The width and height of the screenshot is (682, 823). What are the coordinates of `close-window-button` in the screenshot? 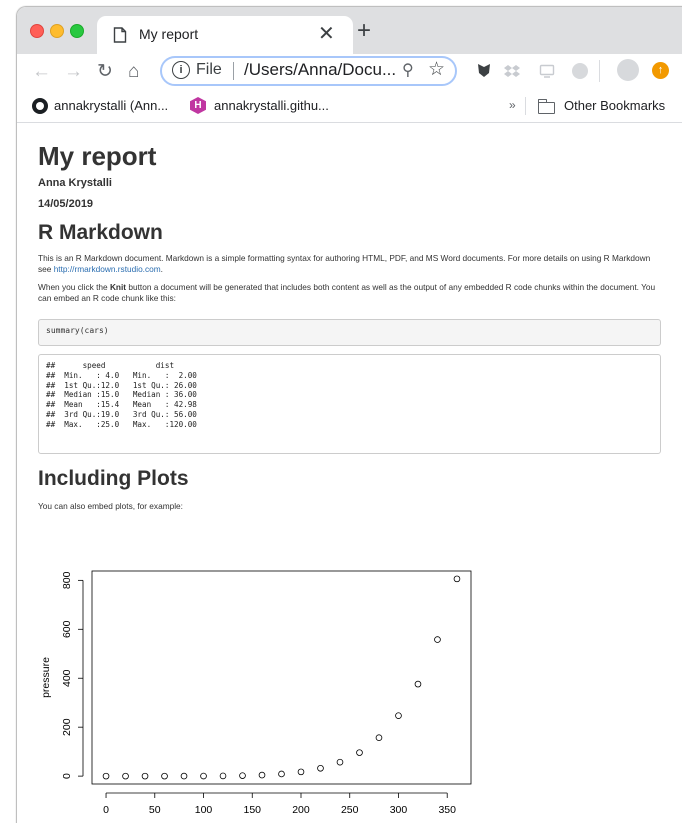 It's located at (37, 31).